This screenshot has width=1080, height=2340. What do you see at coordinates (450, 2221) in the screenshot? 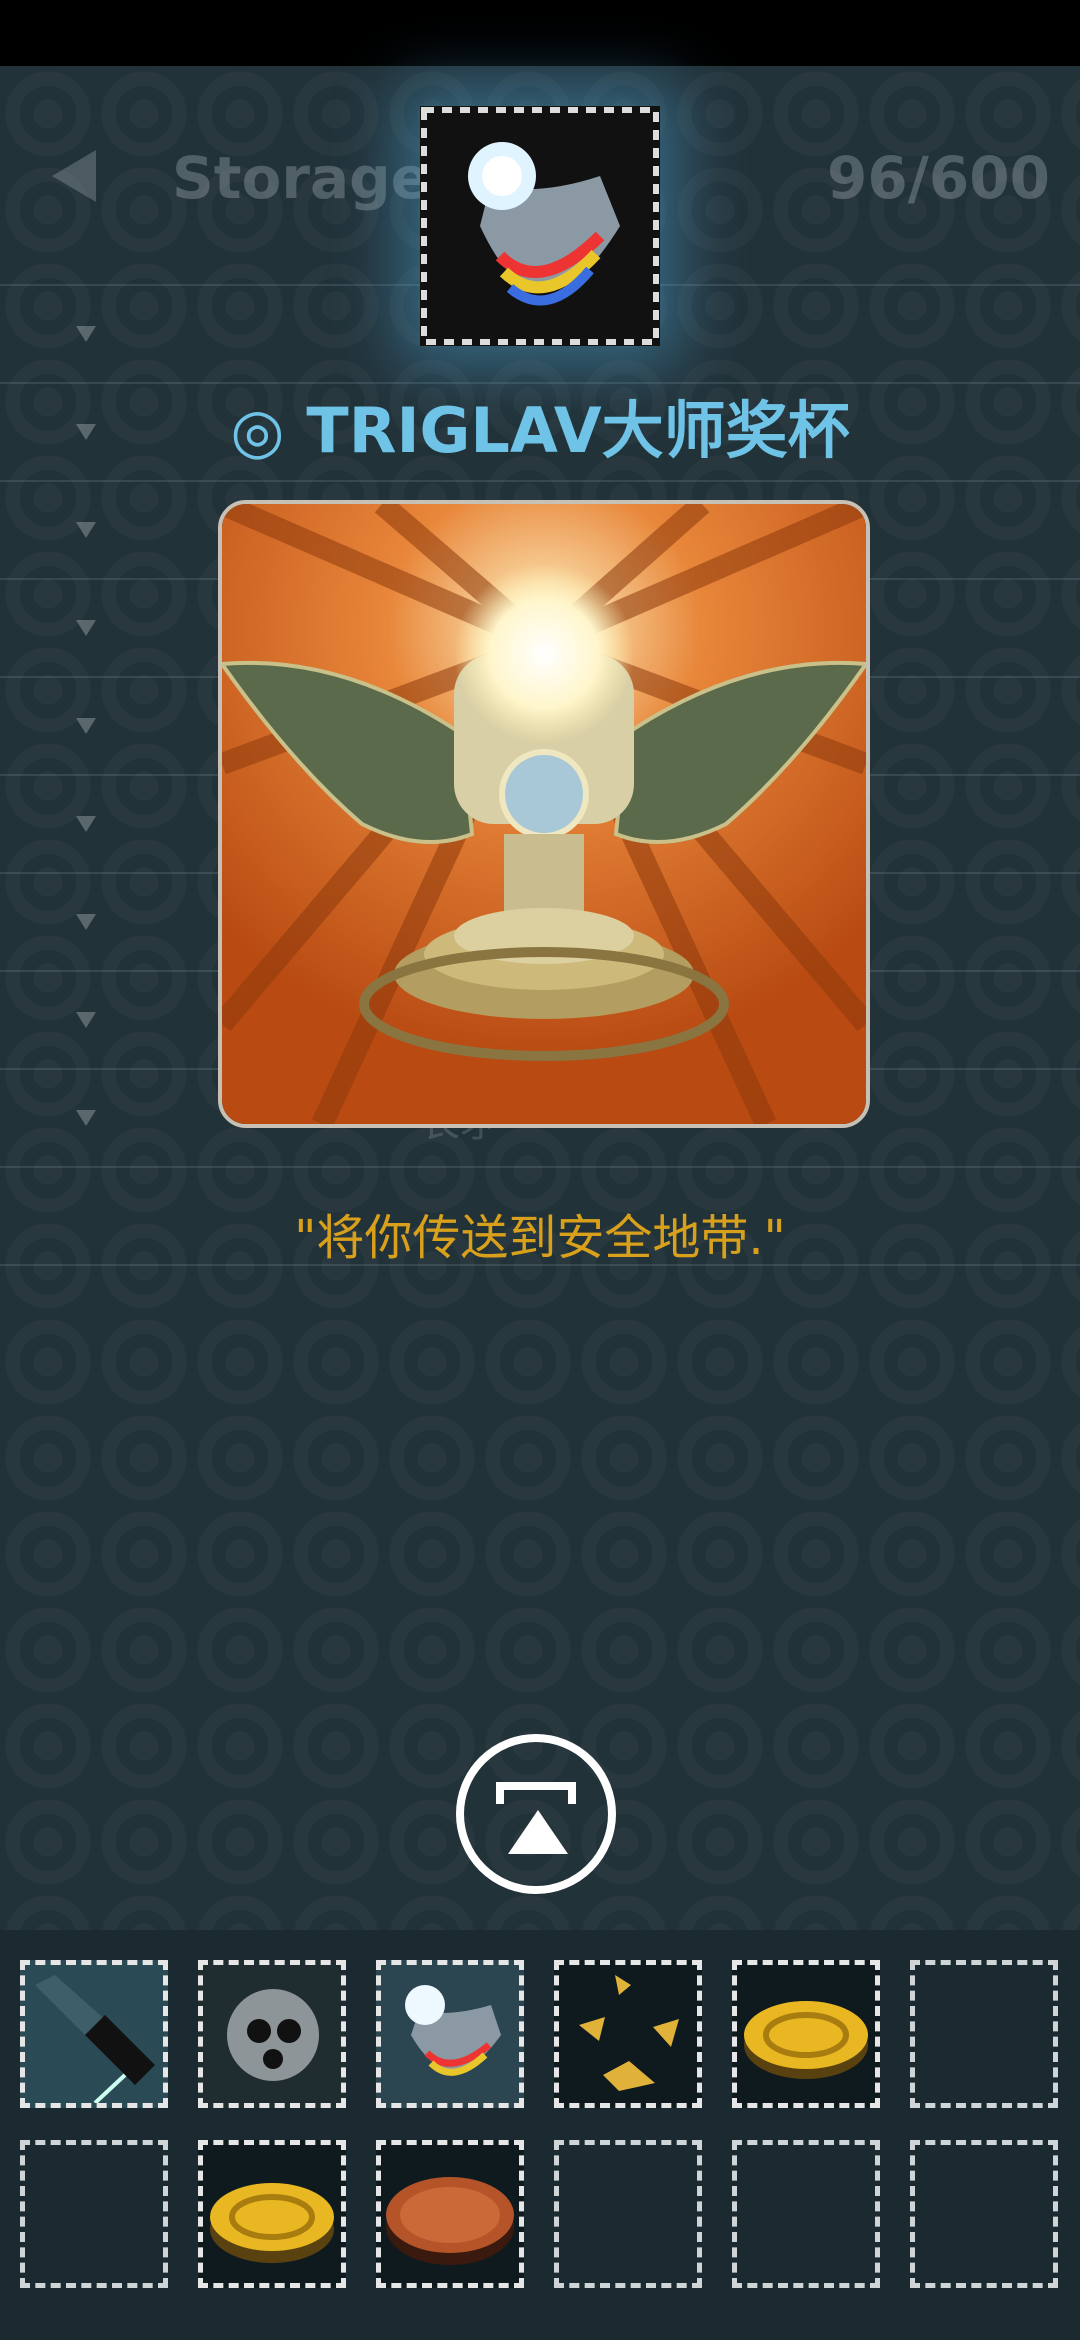
I see `copper-disc-icon` at bounding box center [450, 2221].